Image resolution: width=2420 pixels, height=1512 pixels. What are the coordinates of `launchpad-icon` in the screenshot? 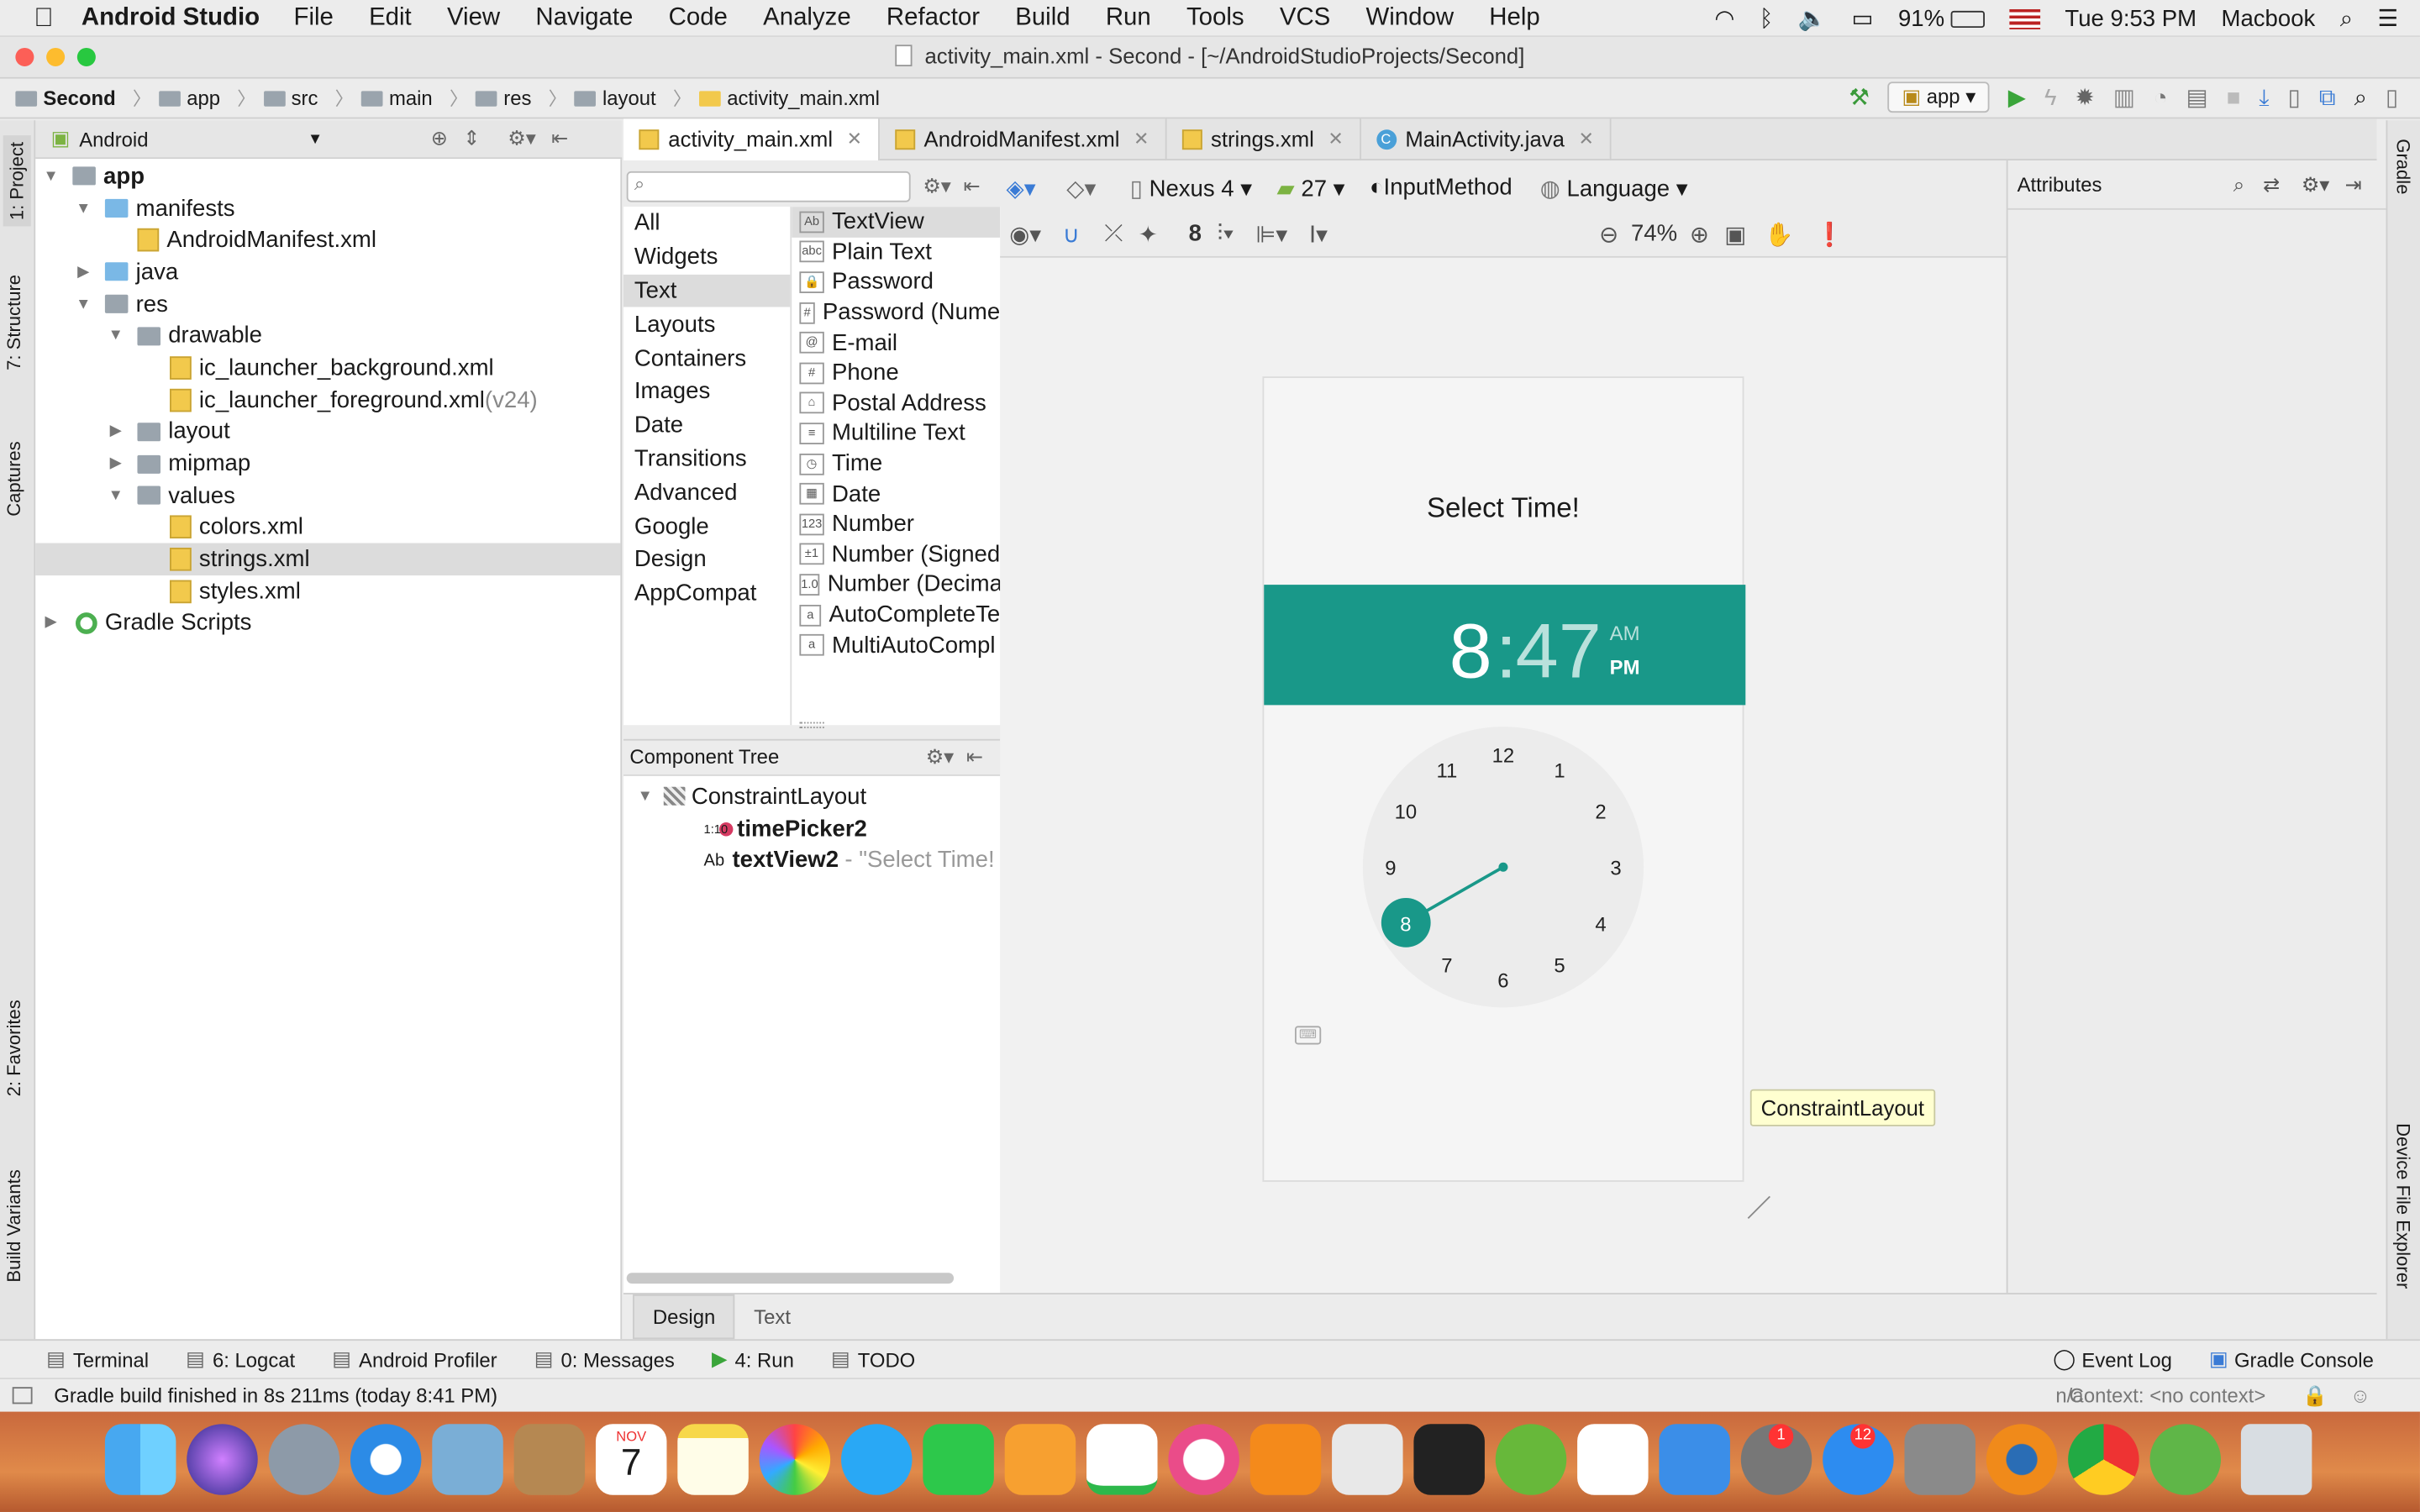 It's located at (304, 1459).